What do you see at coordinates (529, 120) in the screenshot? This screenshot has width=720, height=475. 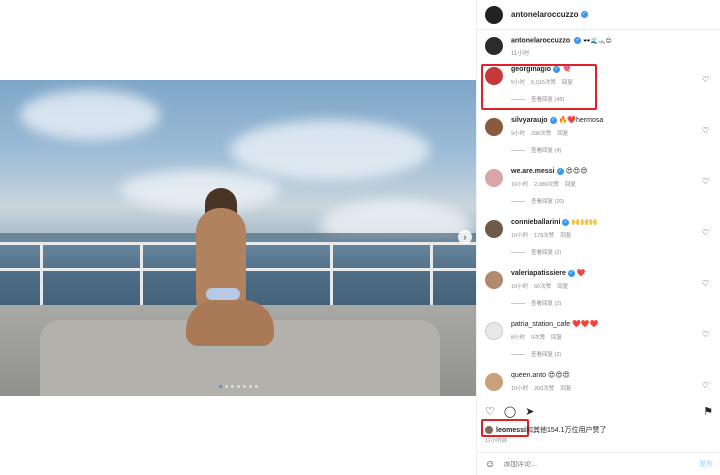 I see `comment-username: silvyaraujo` at bounding box center [529, 120].